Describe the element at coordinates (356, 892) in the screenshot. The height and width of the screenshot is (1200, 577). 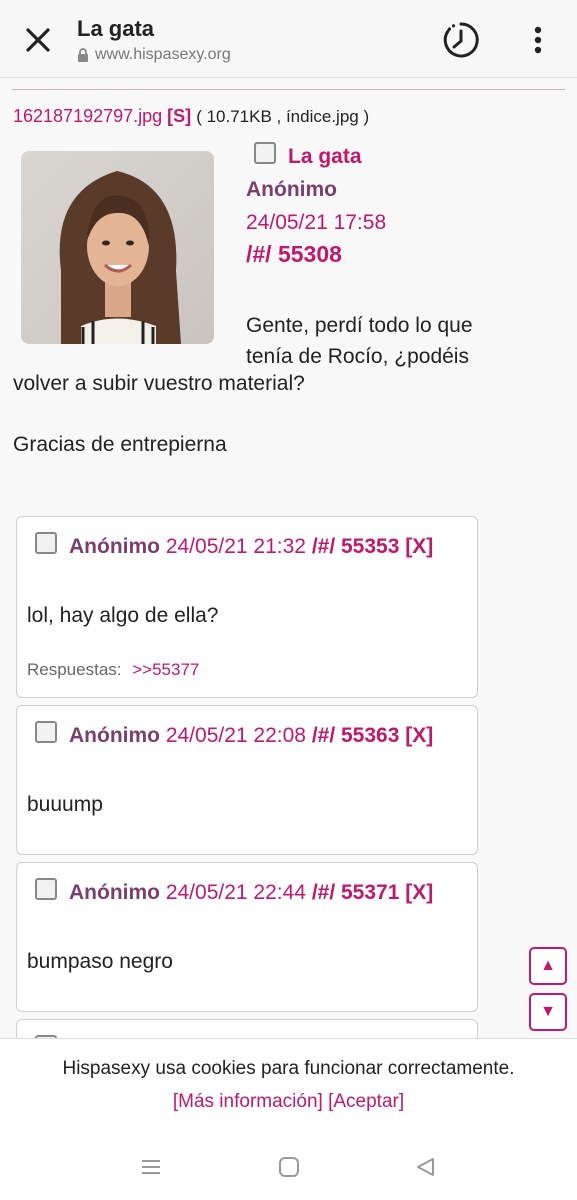
I see `reply-post-number: /#/ 55371` at that location.